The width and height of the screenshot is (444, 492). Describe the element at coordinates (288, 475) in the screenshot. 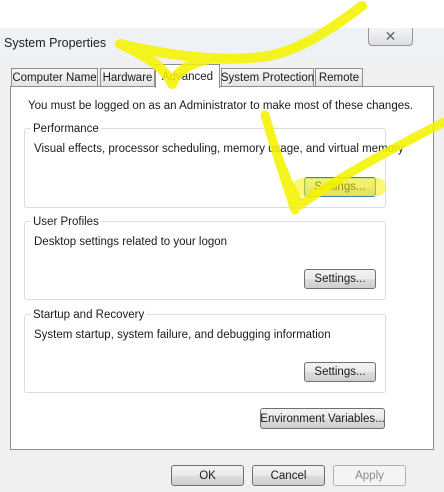

I see `cancel-button: Cancel` at that location.